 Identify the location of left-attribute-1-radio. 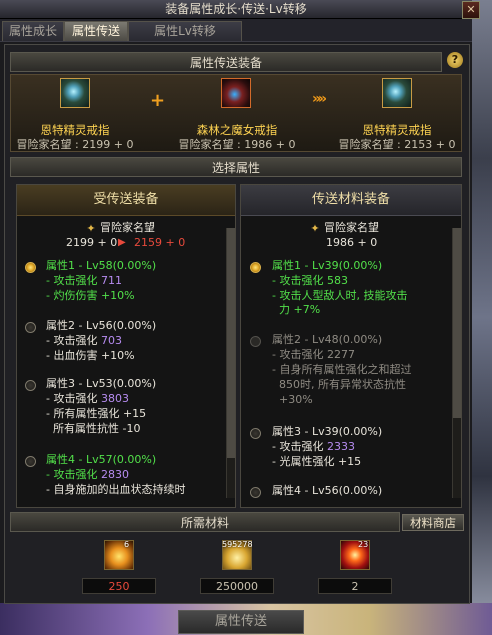
(30, 267).